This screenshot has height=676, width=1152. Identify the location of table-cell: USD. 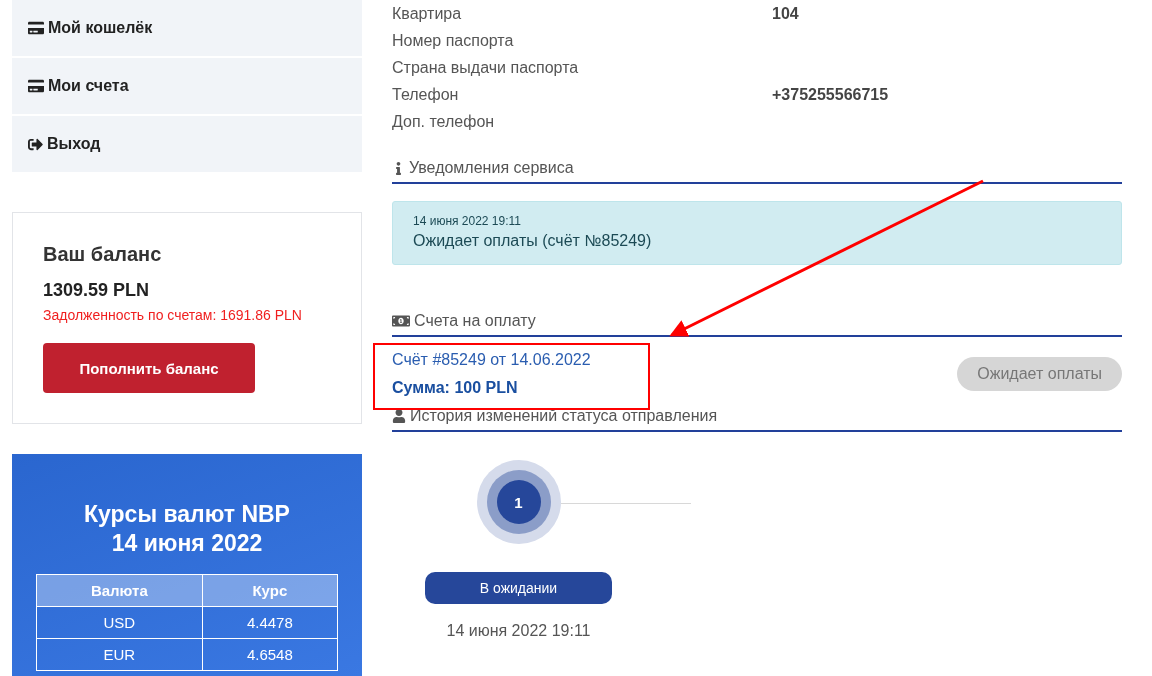
(119, 622).